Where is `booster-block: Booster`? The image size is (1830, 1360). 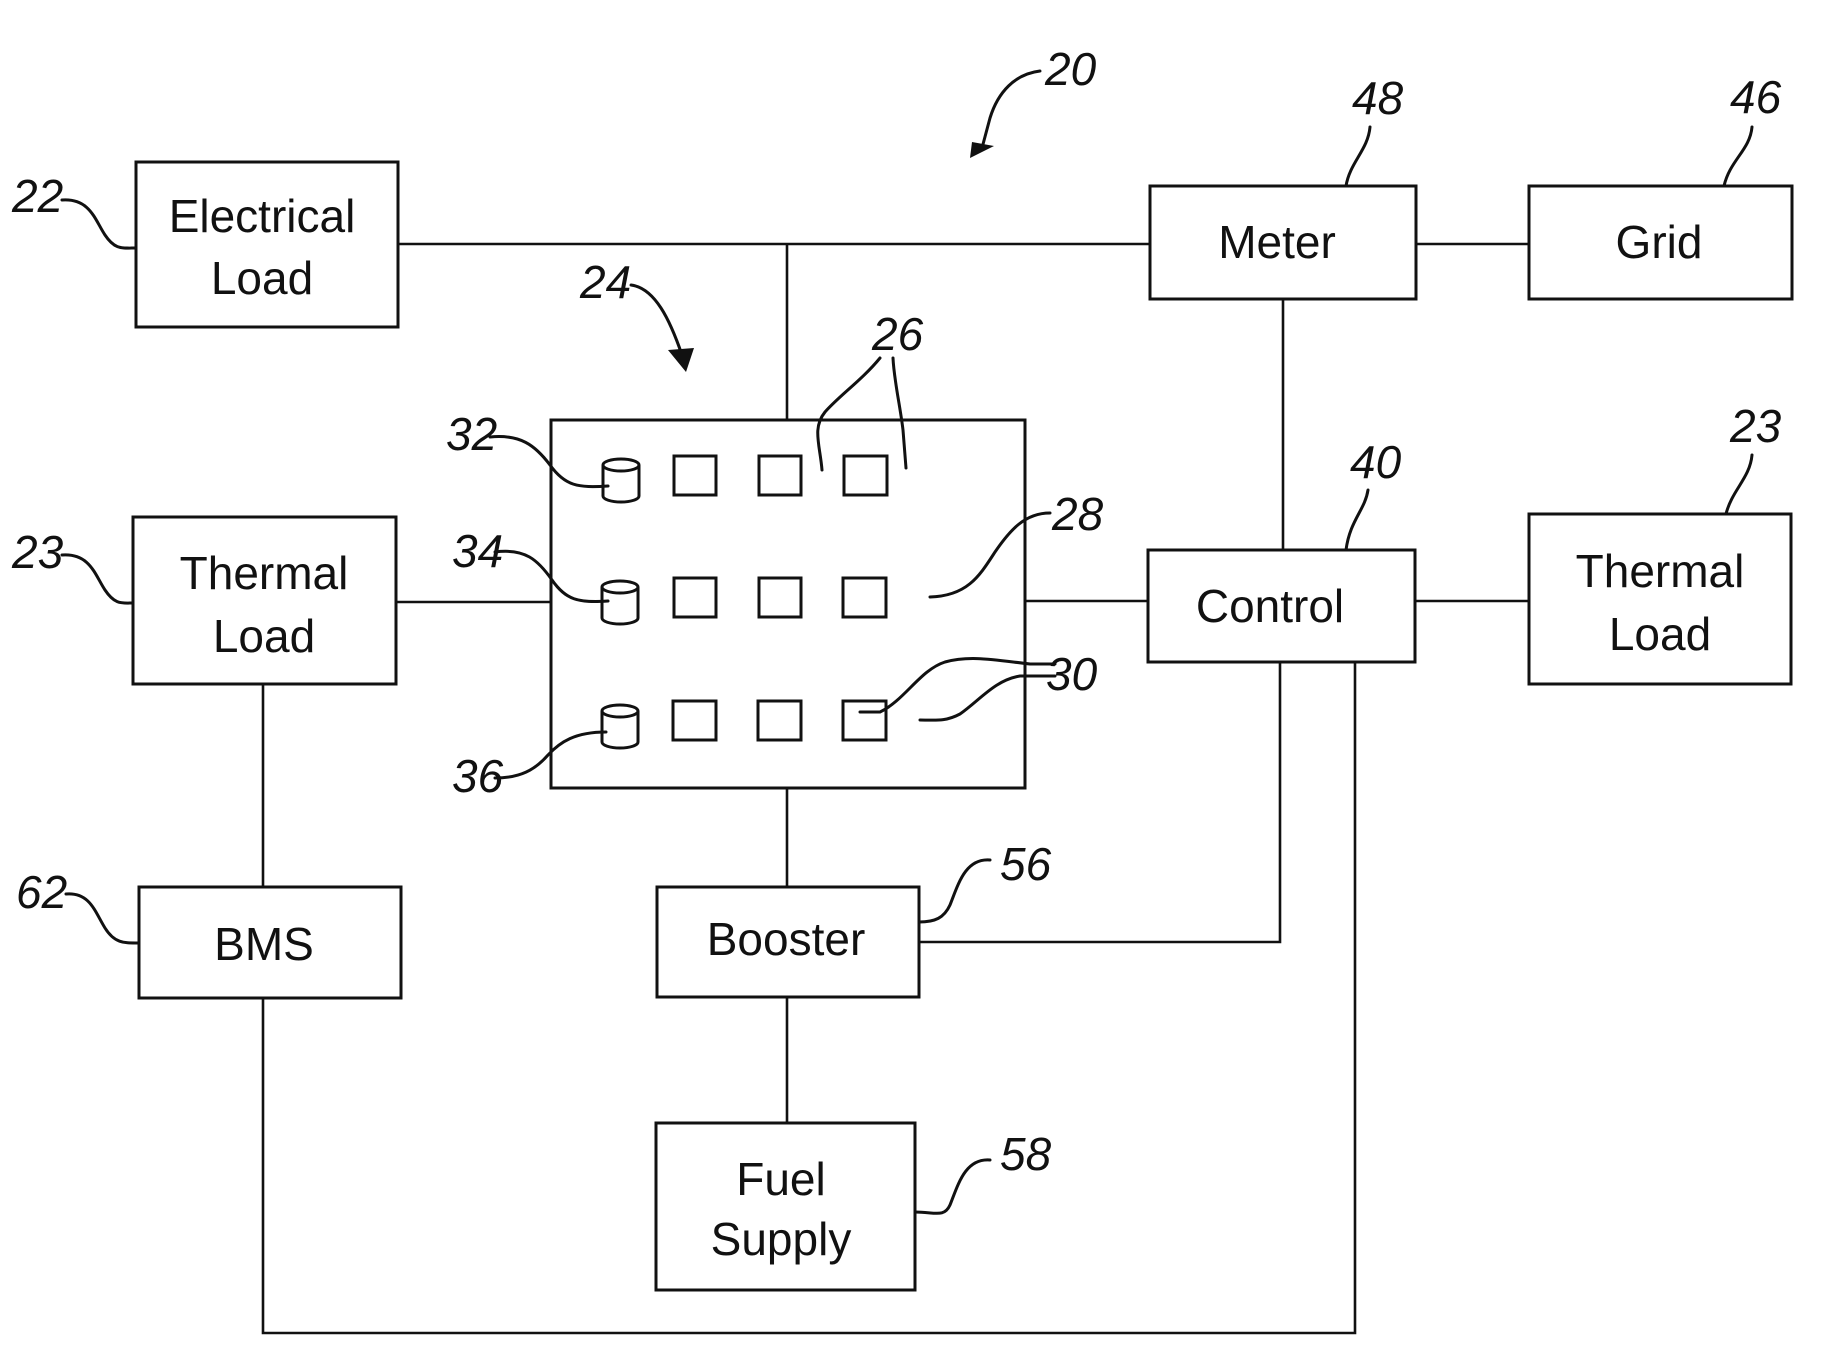
booster-block: Booster is located at coordinates (788, 942).